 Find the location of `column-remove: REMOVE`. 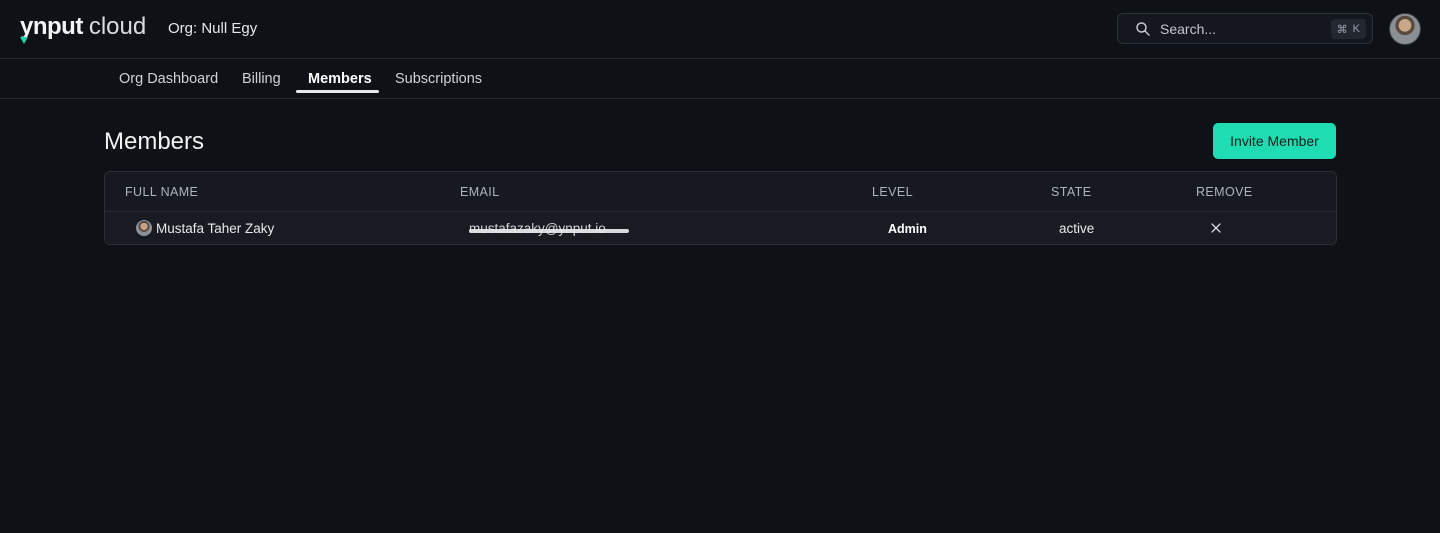

column-remove: REMOVE is located at coordinates (1224, 192).